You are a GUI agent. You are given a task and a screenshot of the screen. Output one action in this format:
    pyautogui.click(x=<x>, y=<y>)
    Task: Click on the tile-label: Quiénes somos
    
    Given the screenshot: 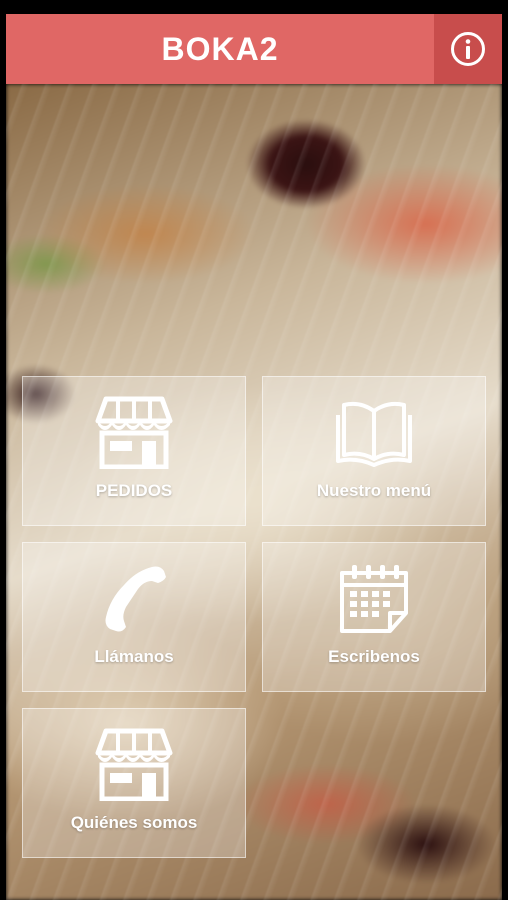 What is the action you would take?
    pyautogui.click(x=134, y=822)
    